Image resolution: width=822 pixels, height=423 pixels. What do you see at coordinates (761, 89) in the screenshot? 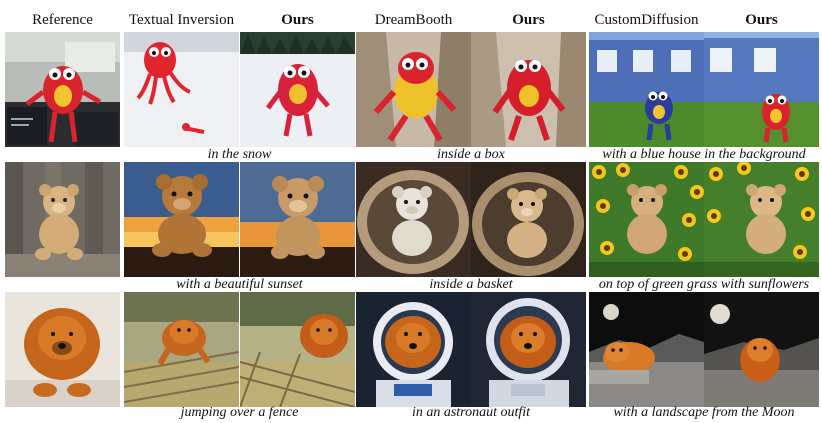
I see `ours-image-house` at bounding box center [761, 89].